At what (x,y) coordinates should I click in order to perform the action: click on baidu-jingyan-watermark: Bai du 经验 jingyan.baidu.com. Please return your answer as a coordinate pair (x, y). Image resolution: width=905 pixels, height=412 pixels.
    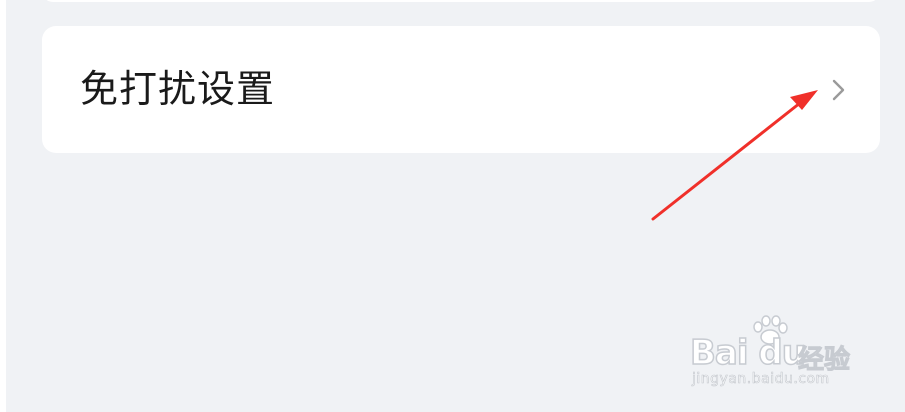
    Looking at the image, I should click on (779, 355).